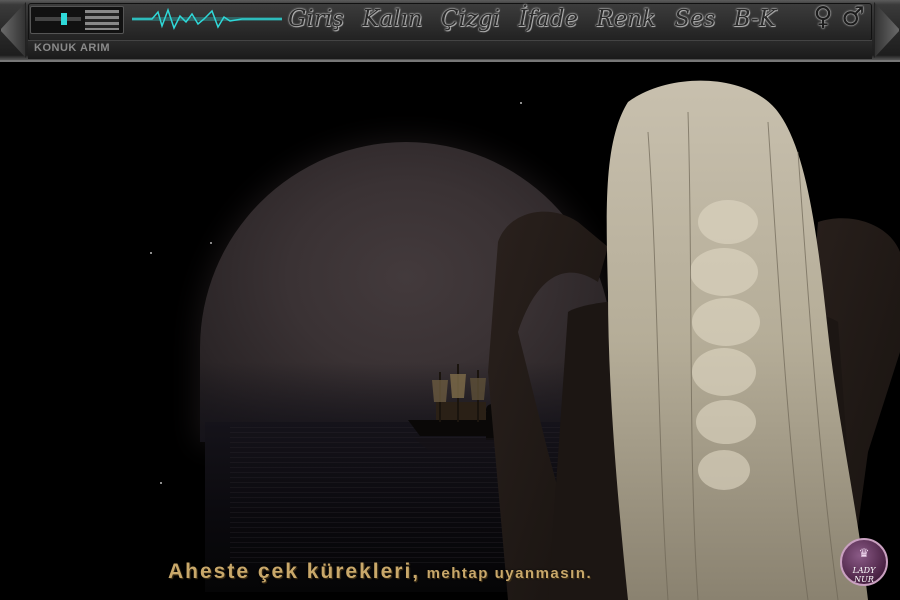 This screenshot has width=900, height=600. Describe the element at coordinates (207, 18) in the screenshot. I see `heartbeat-icon` at that location.